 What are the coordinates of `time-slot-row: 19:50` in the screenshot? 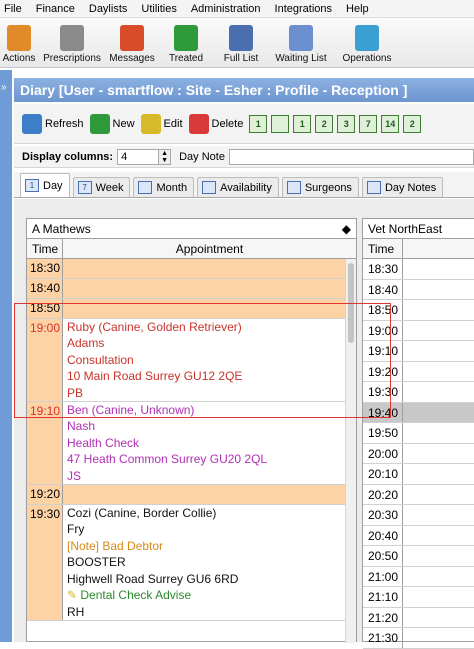 It's located at (418, 433).